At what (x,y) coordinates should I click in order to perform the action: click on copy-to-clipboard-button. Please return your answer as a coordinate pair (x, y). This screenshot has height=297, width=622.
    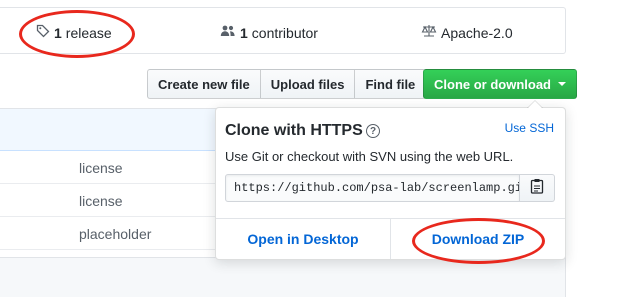
    Looking at the image, I should click on (537, 188).